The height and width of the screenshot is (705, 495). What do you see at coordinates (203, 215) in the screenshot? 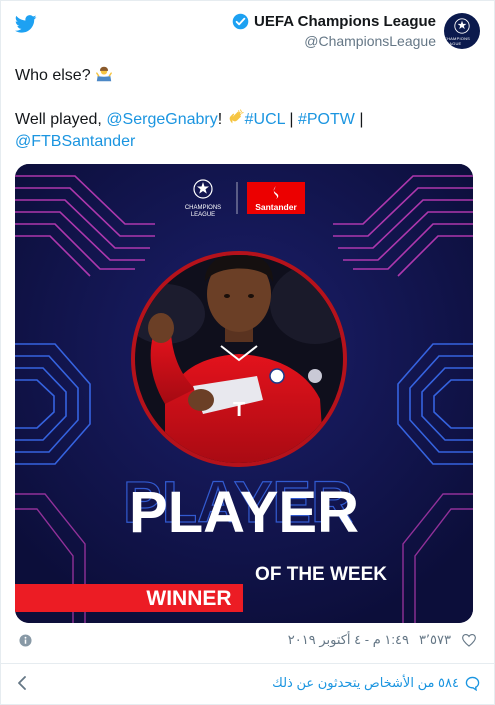
I see `ucl-logo-text-2: LEAGUE` at bounding box center [203, 215].